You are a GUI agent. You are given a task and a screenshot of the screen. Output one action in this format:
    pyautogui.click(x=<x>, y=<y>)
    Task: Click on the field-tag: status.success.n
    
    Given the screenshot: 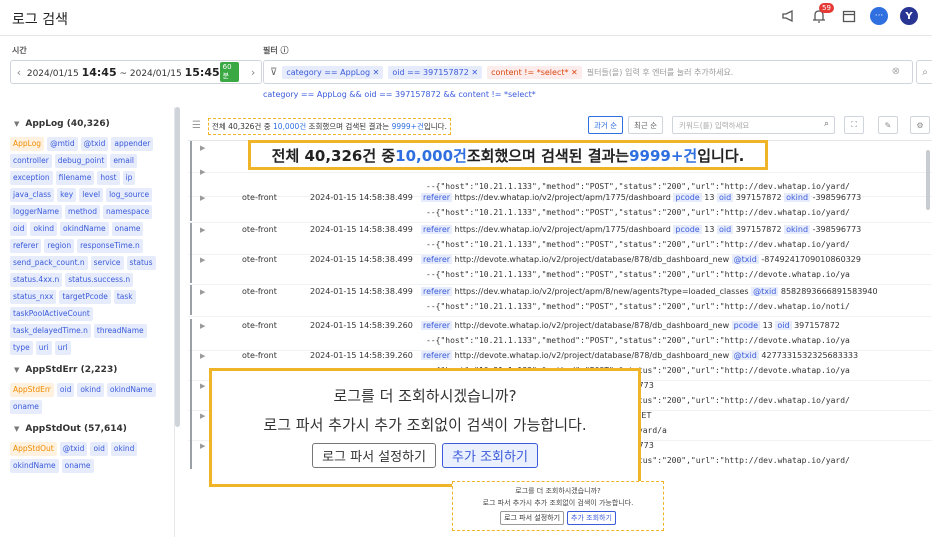 What is the action you would take?
    pyautogui.click(x=99, y=280)
    